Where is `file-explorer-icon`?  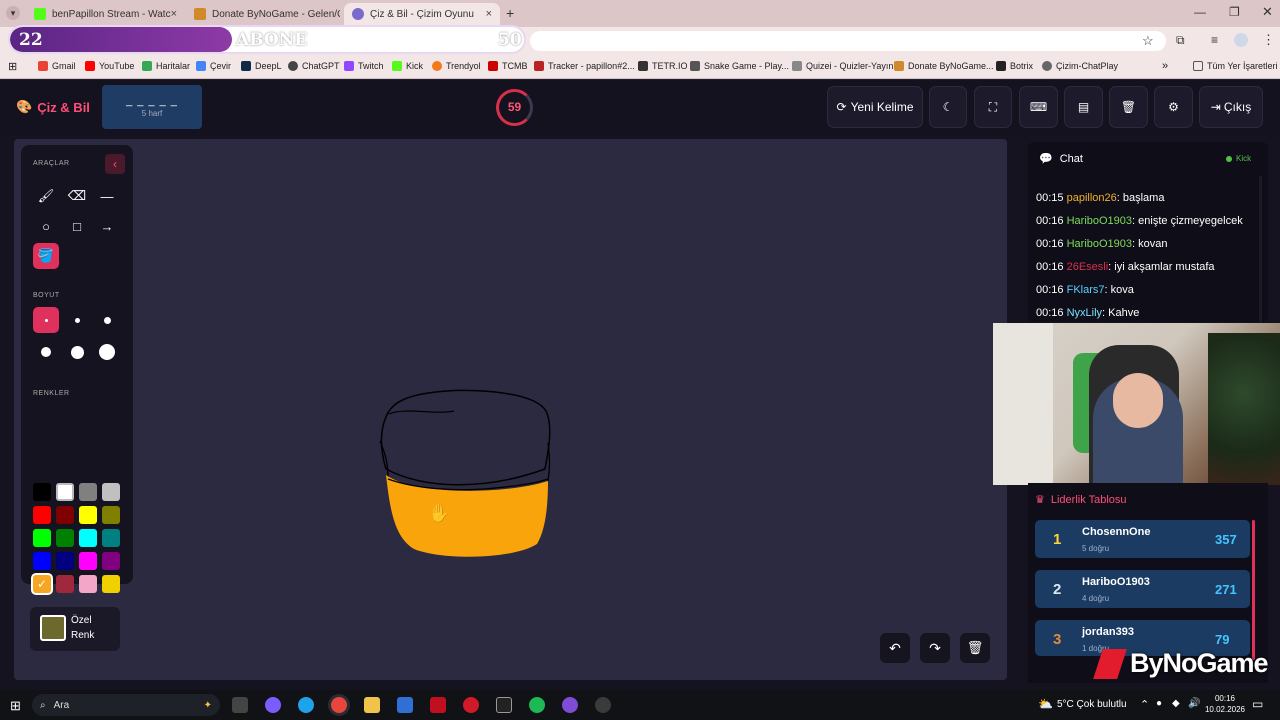
file-explorer-icon is located at coordinates (372, 705).